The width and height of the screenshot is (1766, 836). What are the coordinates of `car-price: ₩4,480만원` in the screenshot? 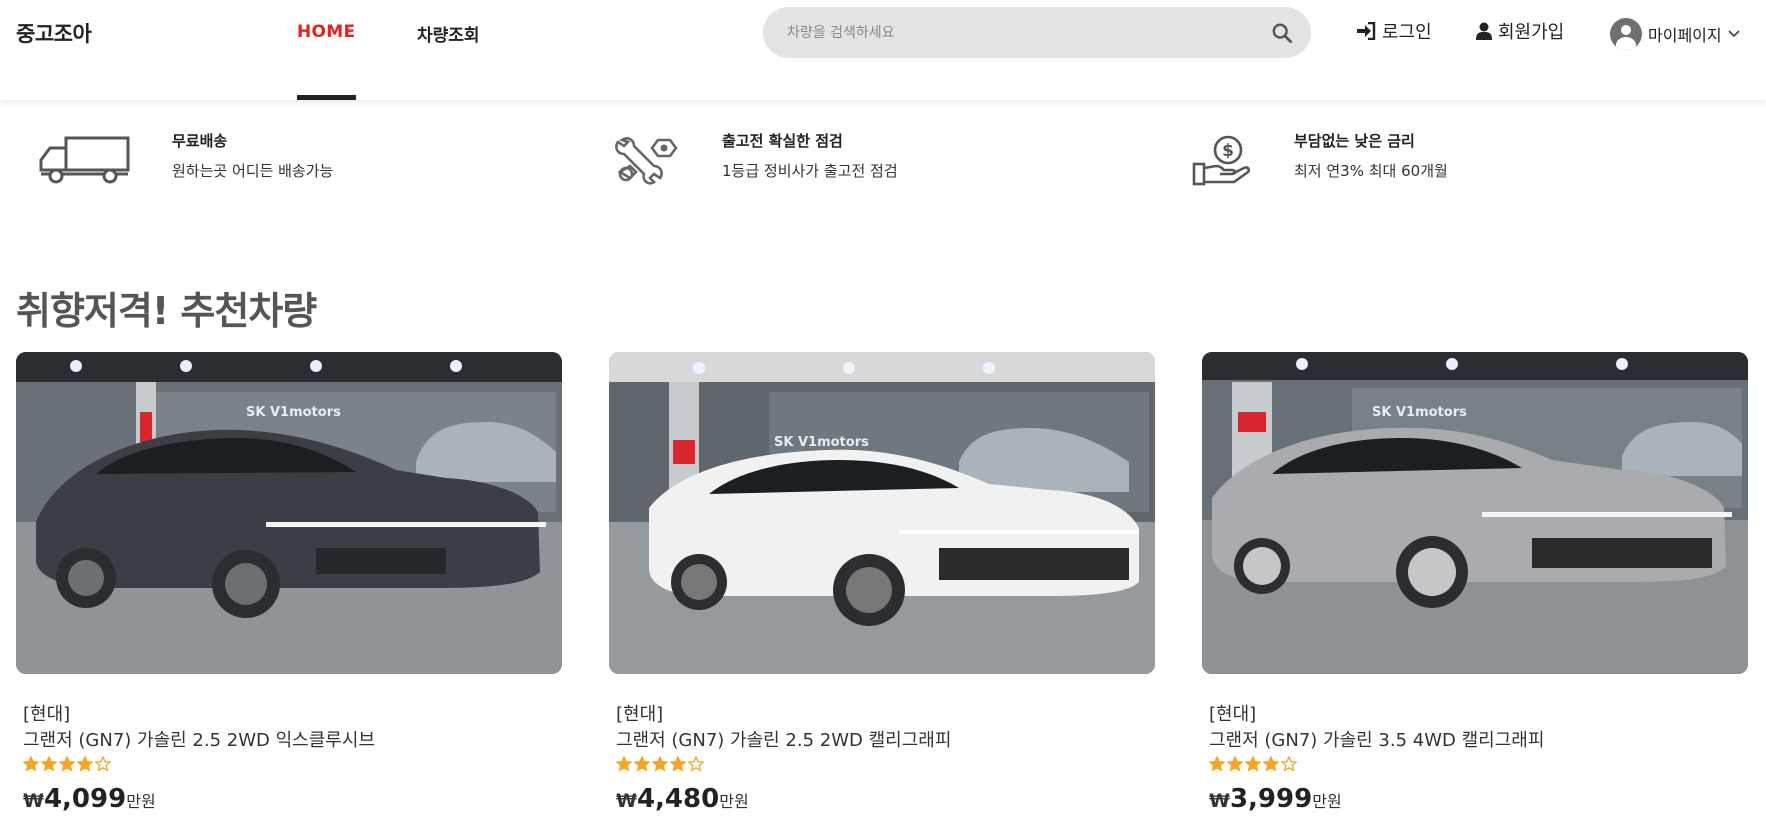 It's located at (682, 799).